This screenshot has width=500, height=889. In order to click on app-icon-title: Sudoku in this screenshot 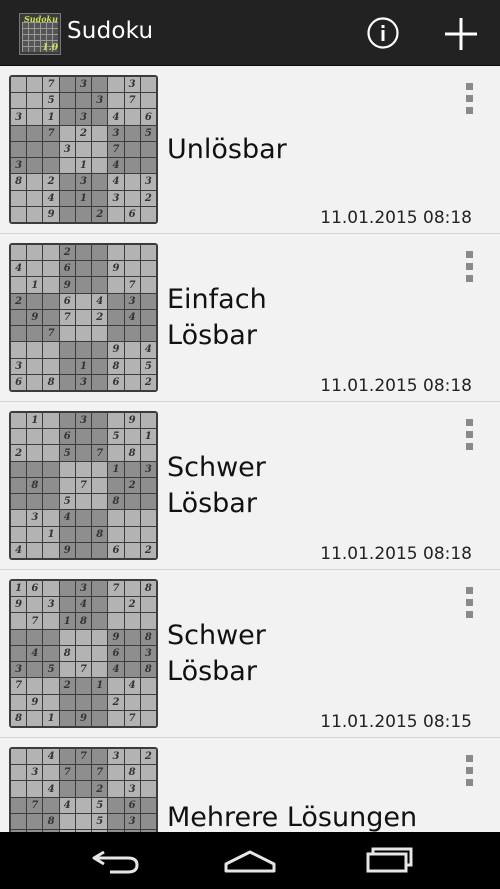, I will do `click(41, 19)`.